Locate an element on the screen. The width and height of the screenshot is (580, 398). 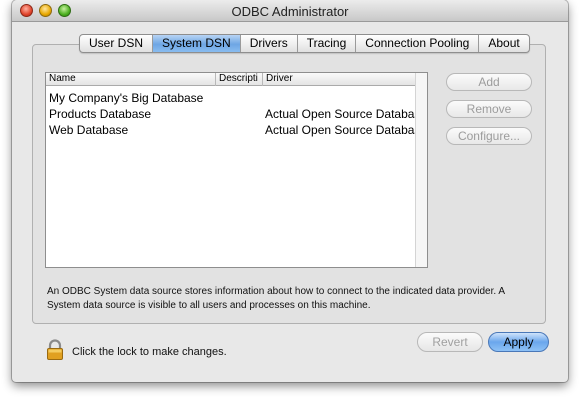
add-button: Add is located at coordinates (489, 82).